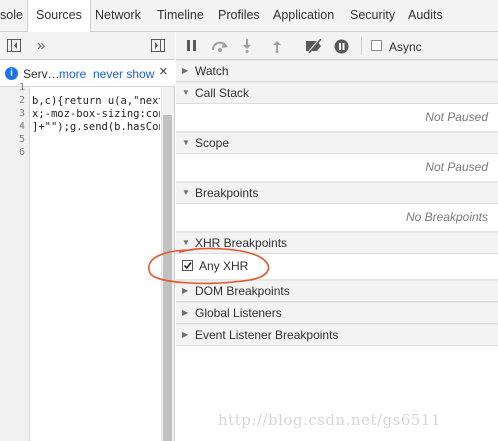 The width and height of the screenshot is (498, 441). What do you see at coordinates (11, 73) in the screenshot?
I see `info-icon: i` at bounding box center [11, 73].